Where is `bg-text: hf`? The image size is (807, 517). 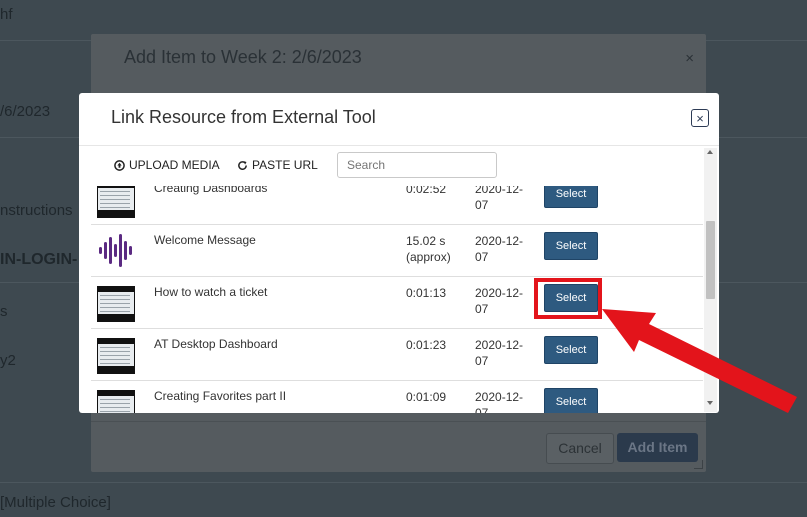 bg-text: hf is located at coordinates (6, 14).